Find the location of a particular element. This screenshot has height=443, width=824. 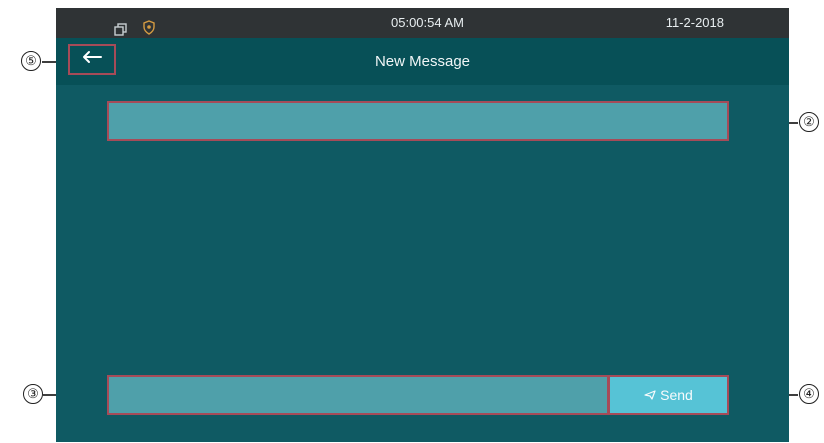

shield-icon is located at coordinates (149, 25).